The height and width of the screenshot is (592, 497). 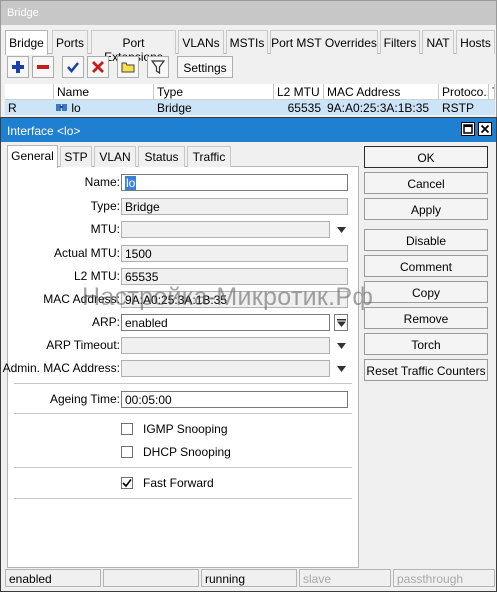 I want to click on l2-mtu-field: 65535, so click(x=234, y=276).